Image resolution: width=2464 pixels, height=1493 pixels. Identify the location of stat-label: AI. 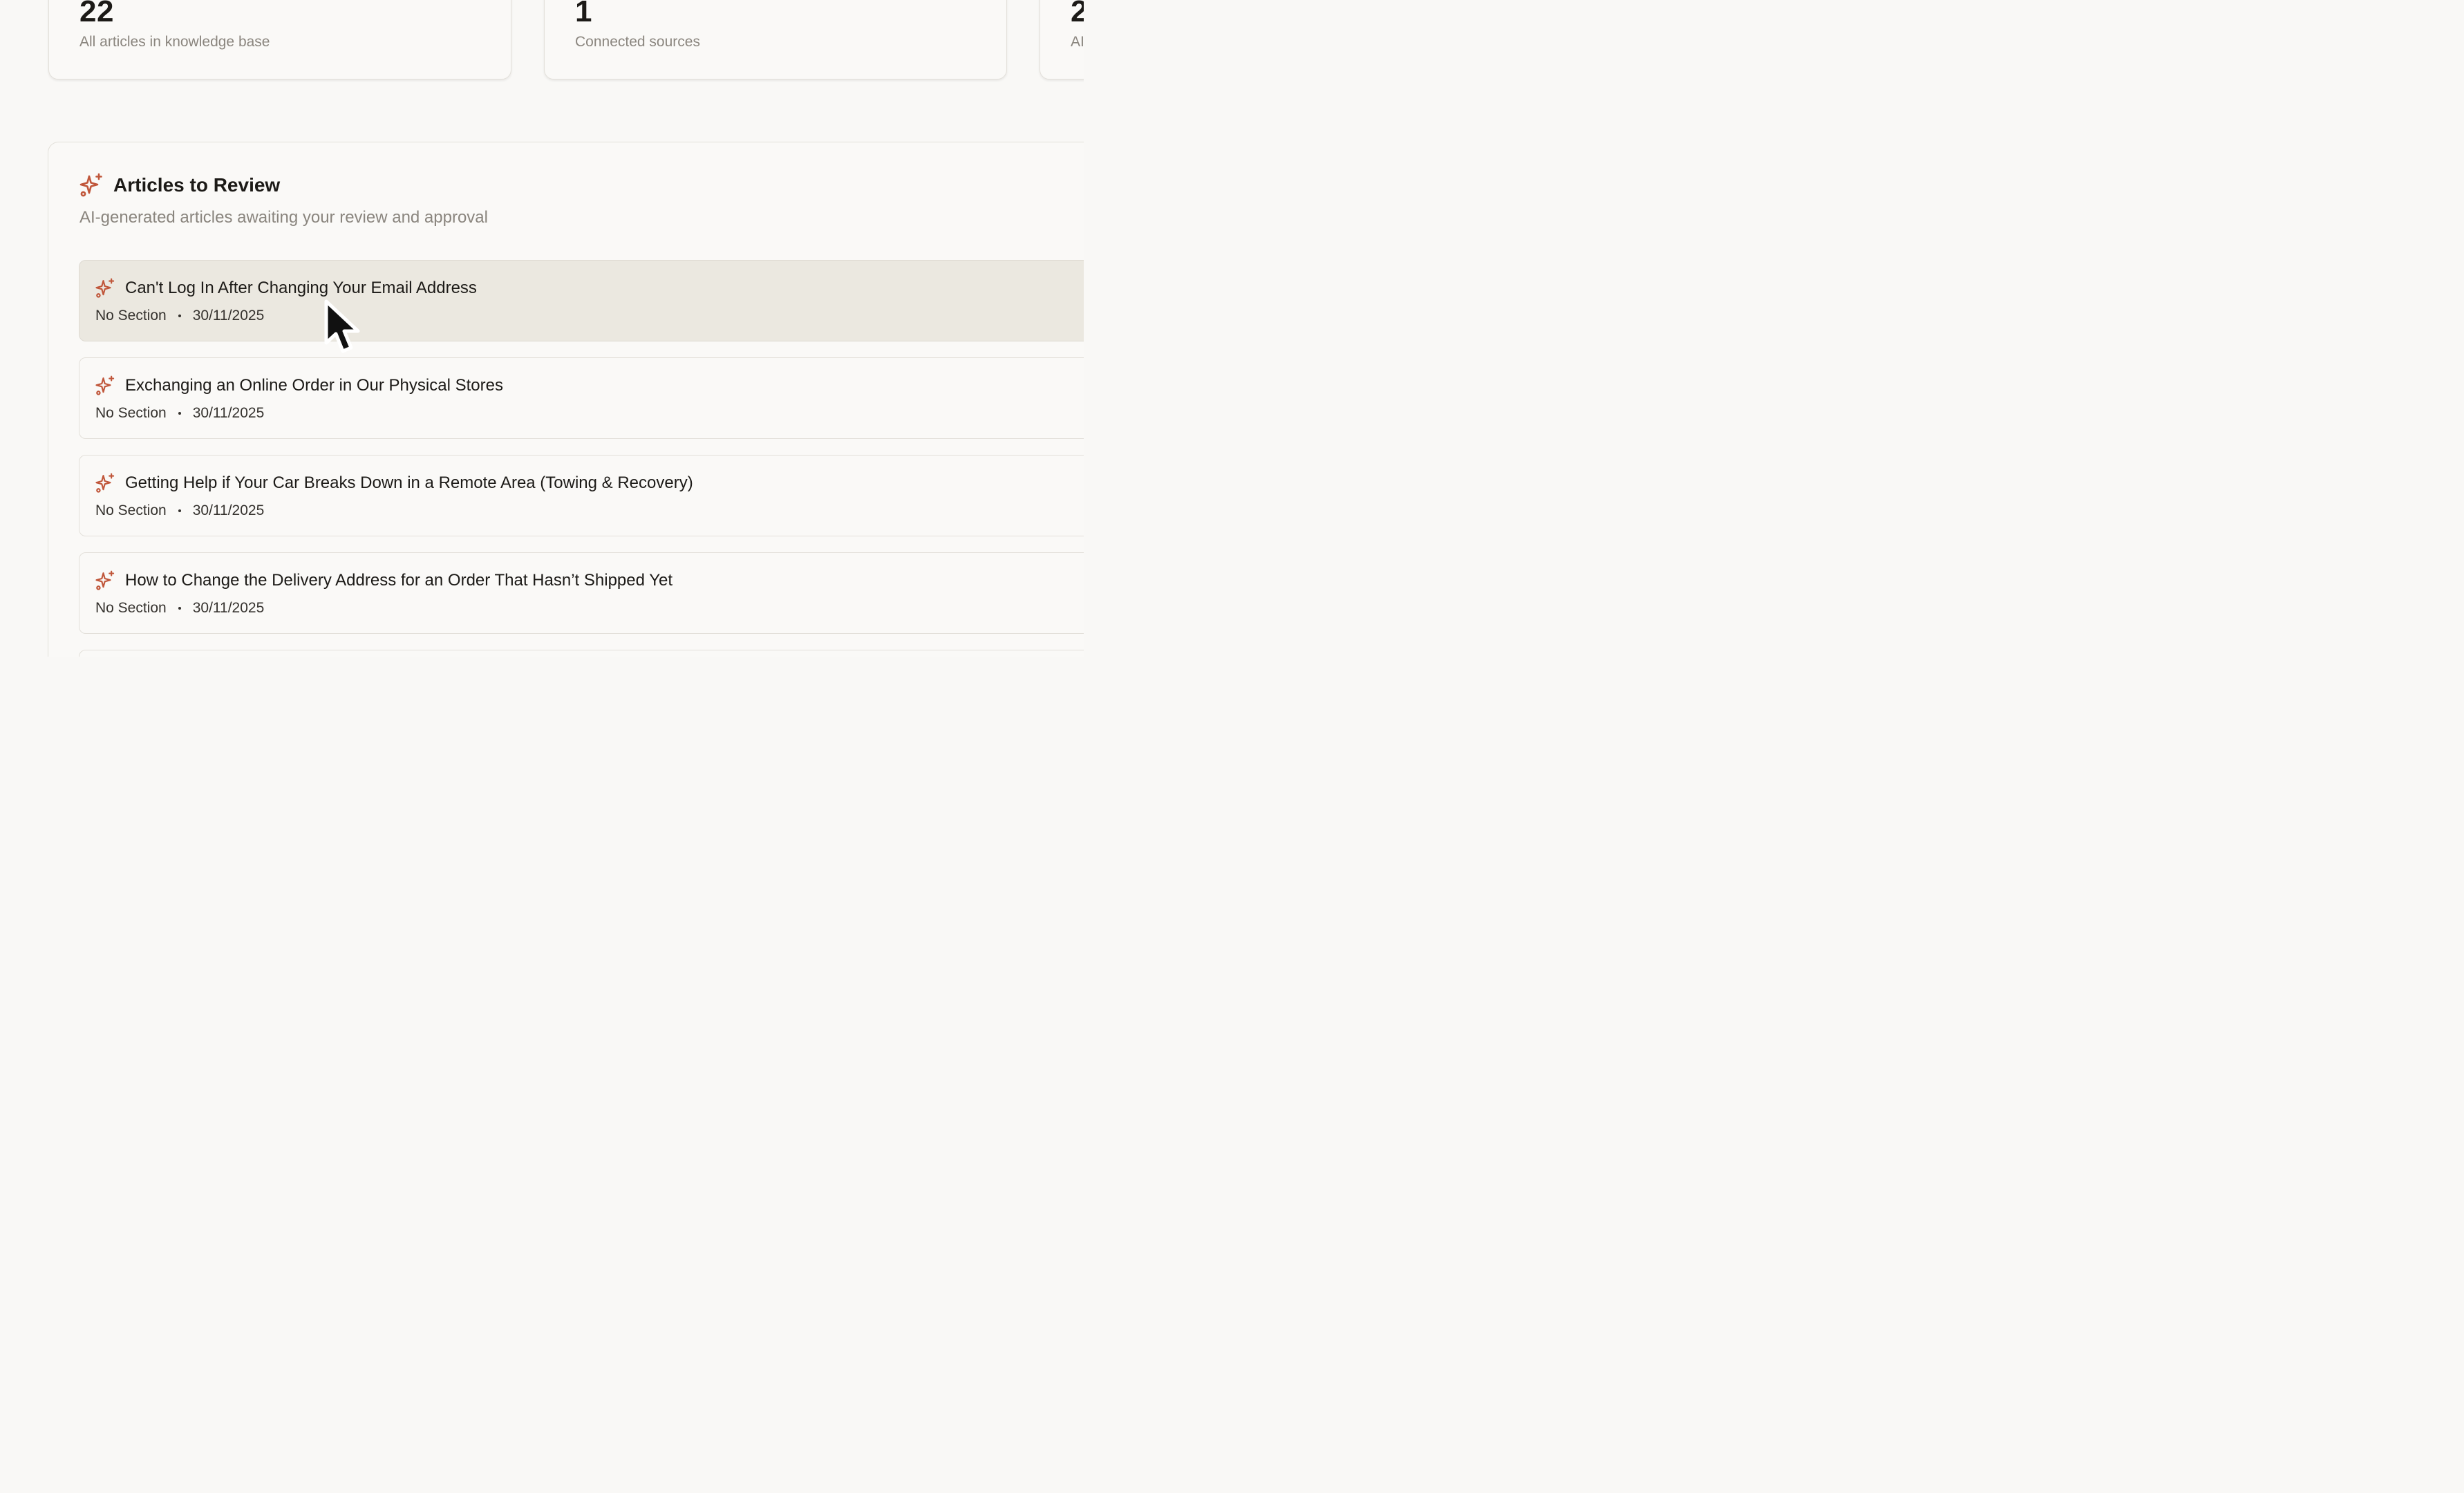
(1077, 42).